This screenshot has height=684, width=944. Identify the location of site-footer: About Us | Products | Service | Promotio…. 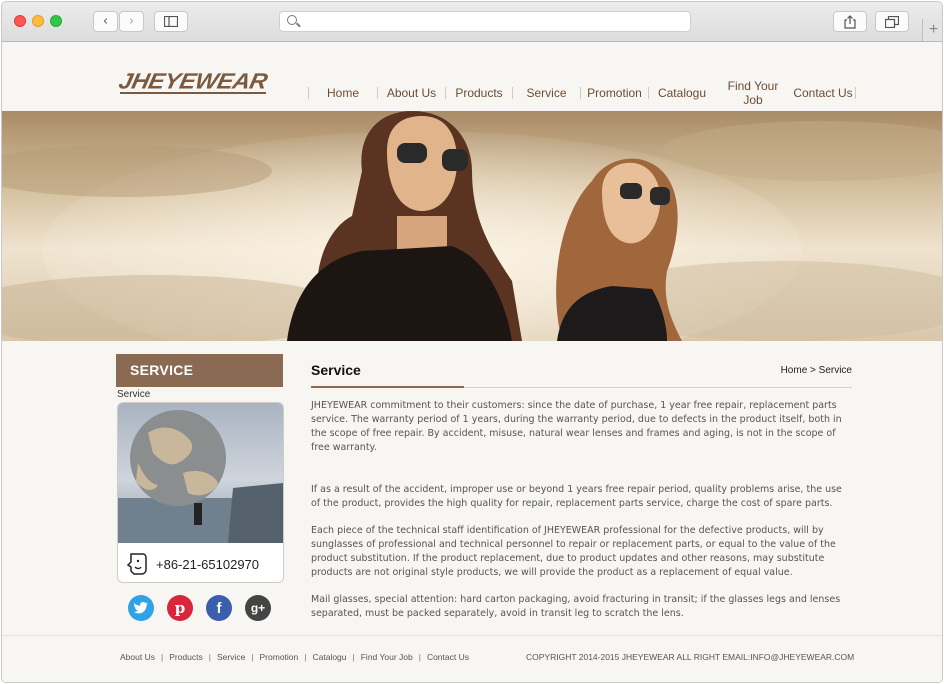
(472, 658).